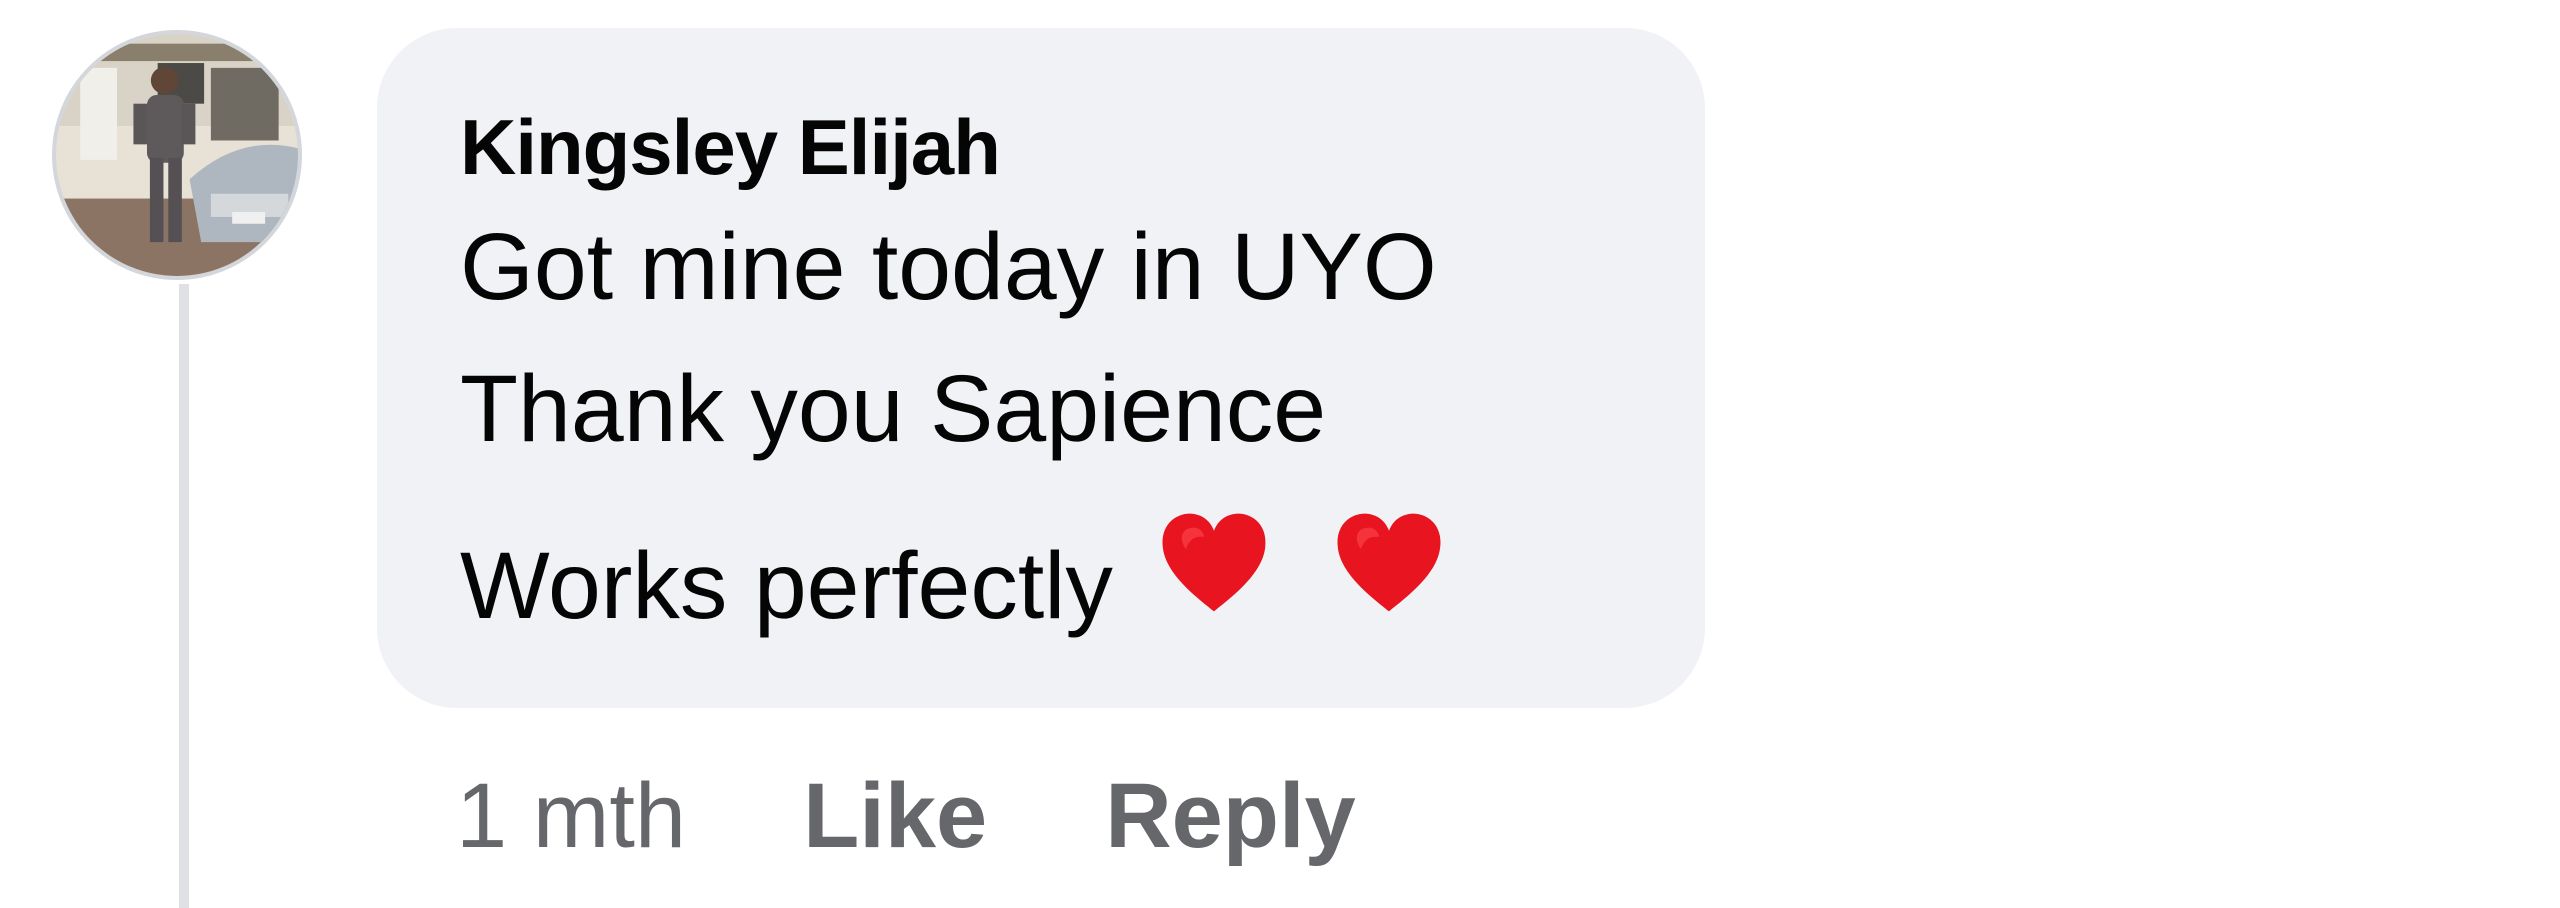 The width and height of the screenshot is (2560, 908). I want to click on avatar-photo, so click(177, 155).